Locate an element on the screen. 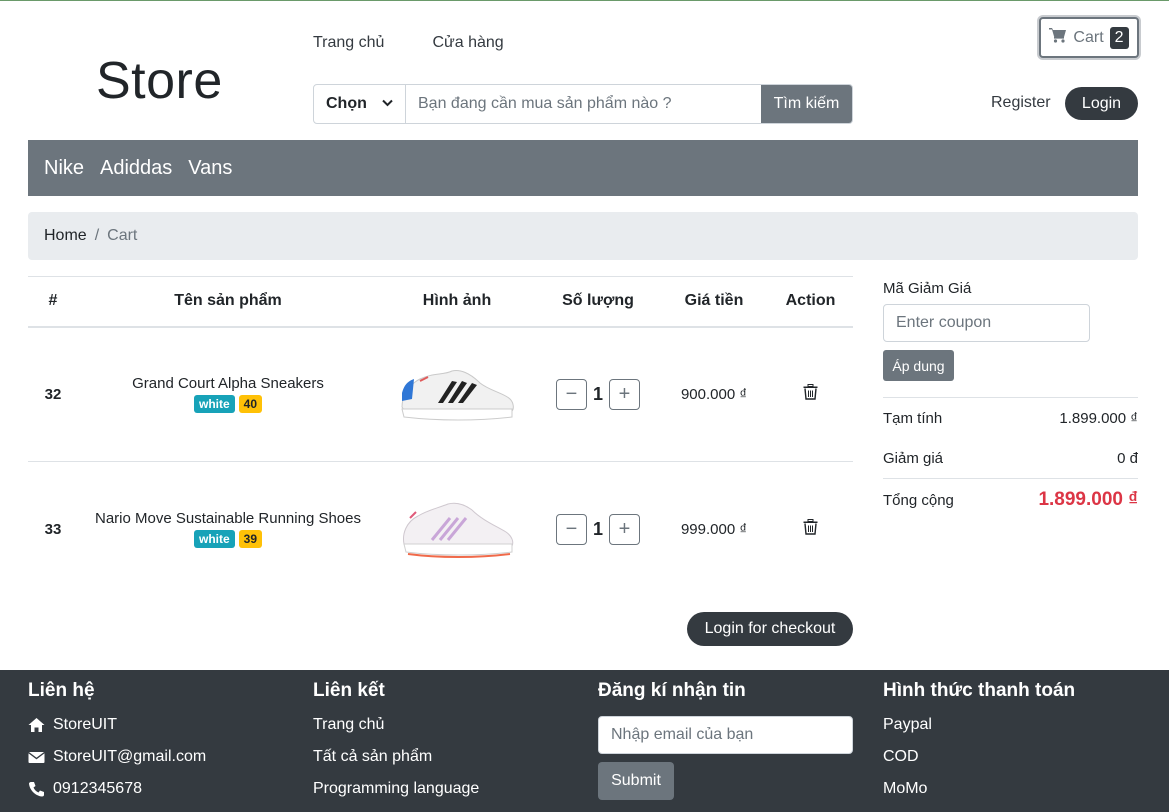 This screenshot has height=812, width=1169. store-logo: Store is located at coordinates (159, 81).